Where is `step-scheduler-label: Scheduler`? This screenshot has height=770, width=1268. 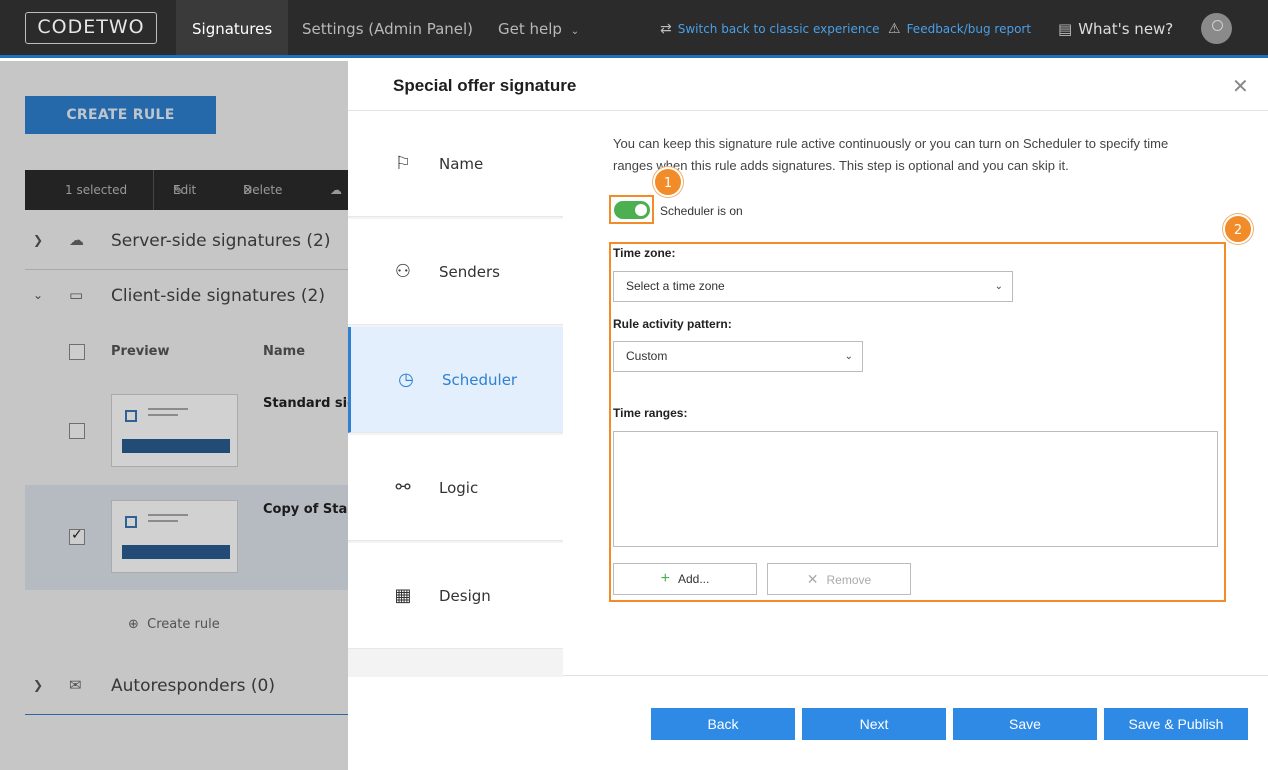
step-scheduler-label: Scheduler is located at coordinates (480, 380).